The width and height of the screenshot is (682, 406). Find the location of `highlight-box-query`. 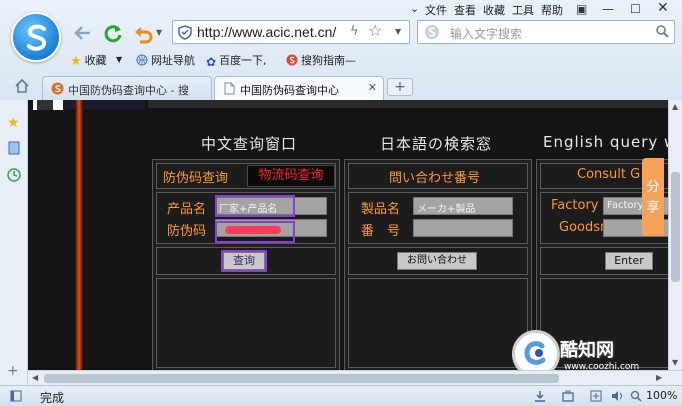

highlight-box-query is located at coordinates (244, 261).